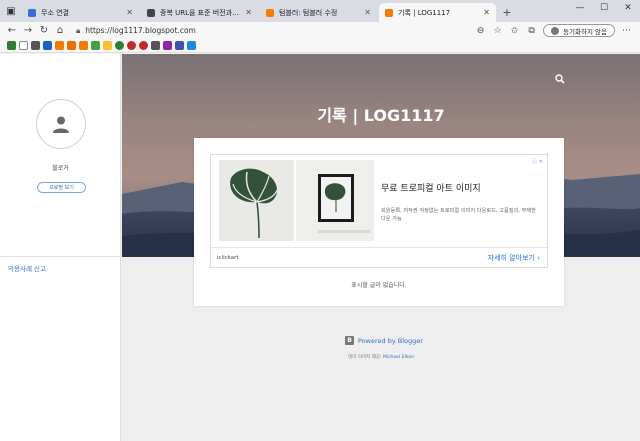 The width and height of the screenshot is (640, 441). Describe the element at coordinates (431, 187) in the screenshot. I see `ad-title: 무료 트로피컬 아트 이미지` at that location.